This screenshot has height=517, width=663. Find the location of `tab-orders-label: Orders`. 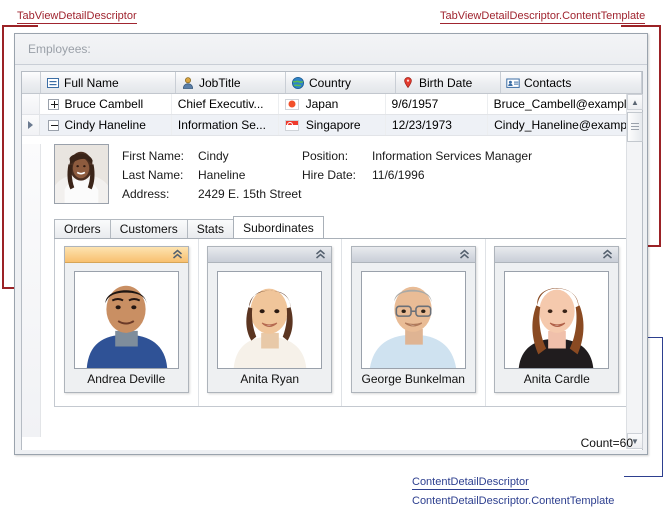

tab-orders-label: Orders is located at coordinates (82, 229).